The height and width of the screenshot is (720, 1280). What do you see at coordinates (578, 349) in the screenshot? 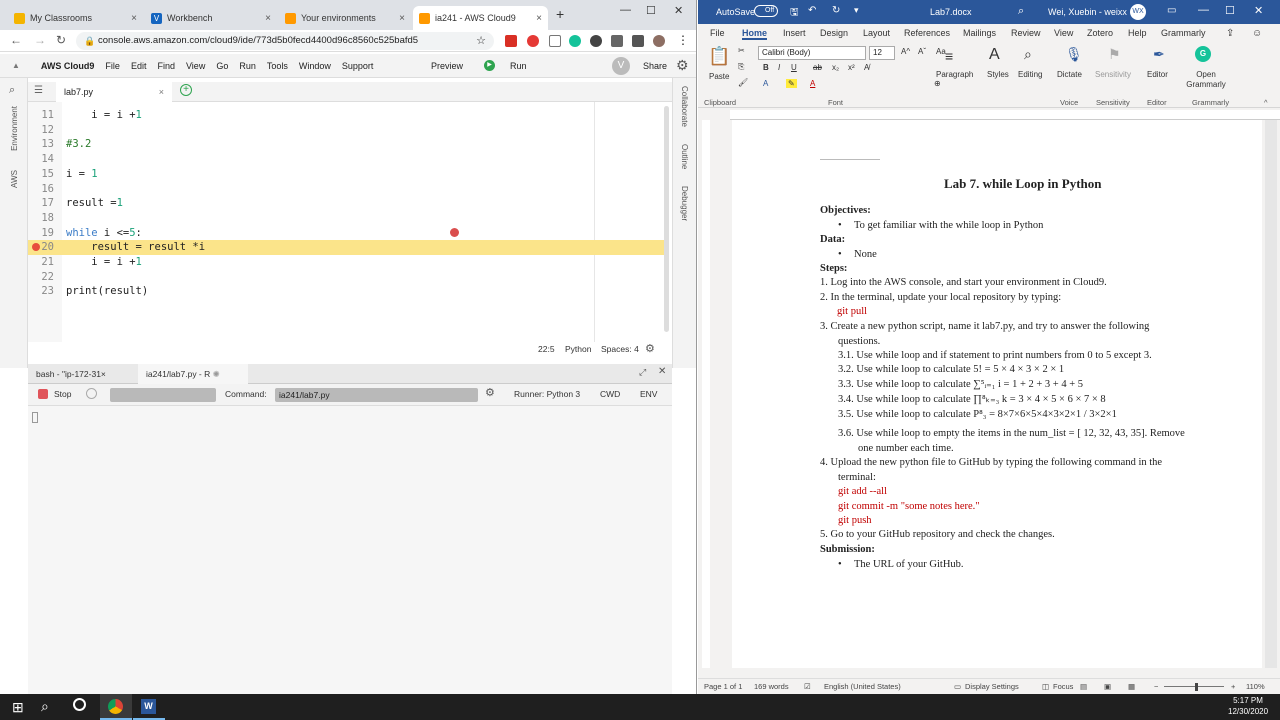
I see `language-mode: Python` at bounding box center [578, 349].